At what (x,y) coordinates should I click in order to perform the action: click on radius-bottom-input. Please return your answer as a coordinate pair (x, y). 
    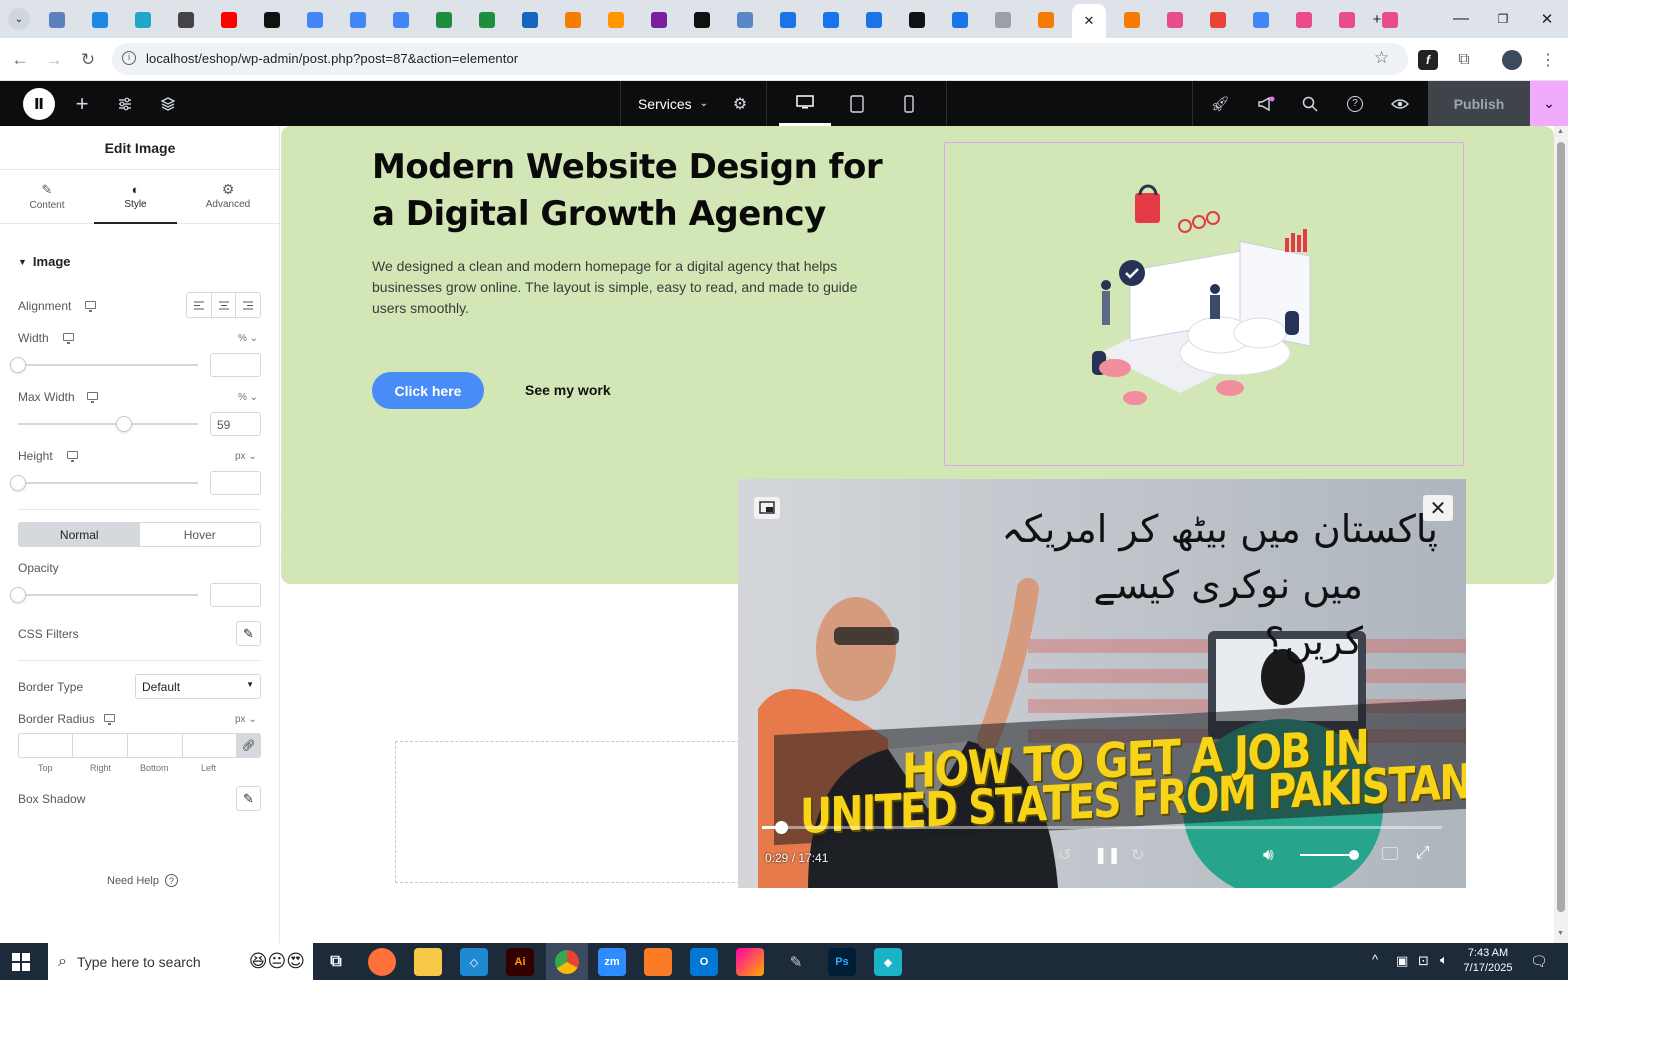
    Looking at the image, I should click on (155, 745).